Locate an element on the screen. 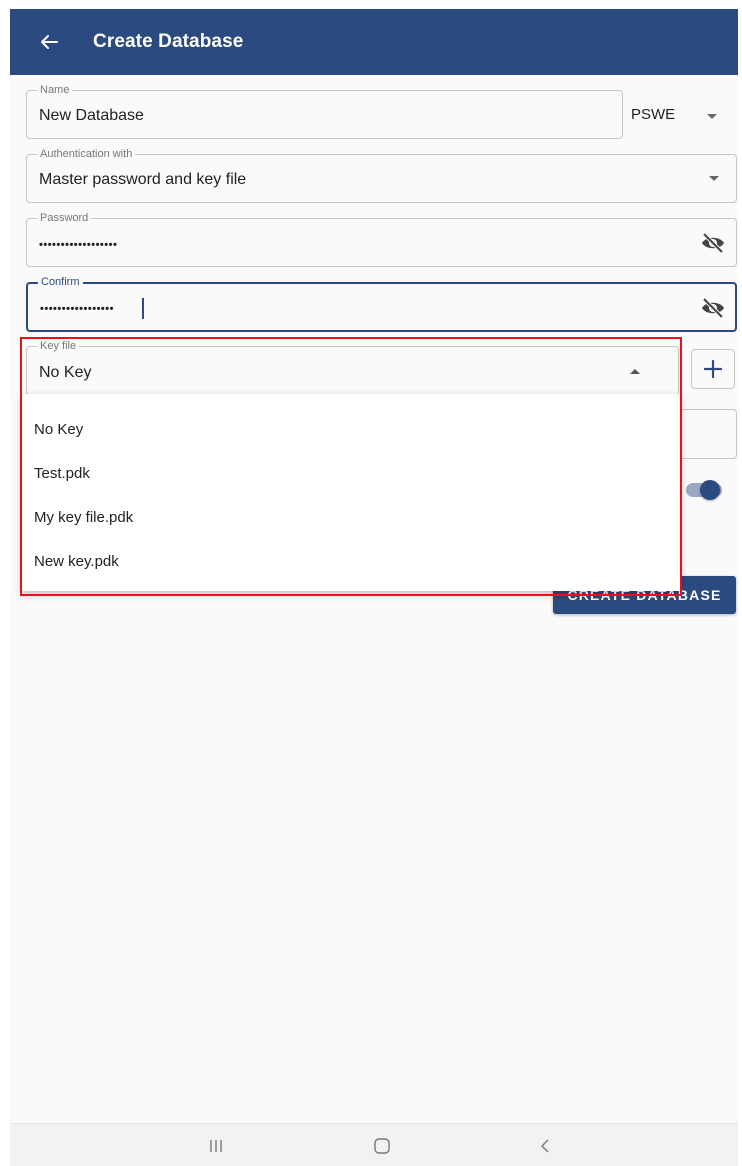 This screenshot has width=742, height=1166. toggle-switch is located at coordinates (704, 490).